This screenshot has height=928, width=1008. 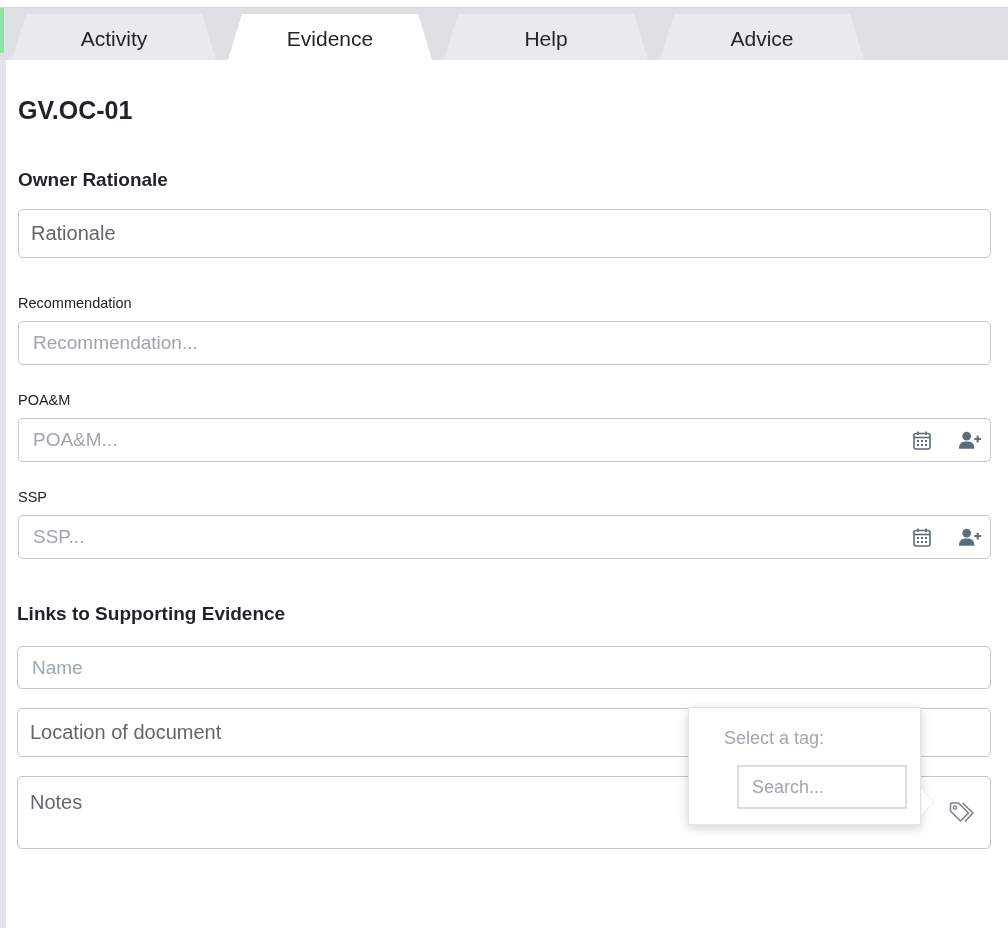 What do you see at coordinates (75, 303) in the screenshot?
I see `field-label: Recommendation` at bounding box center [75, 303].